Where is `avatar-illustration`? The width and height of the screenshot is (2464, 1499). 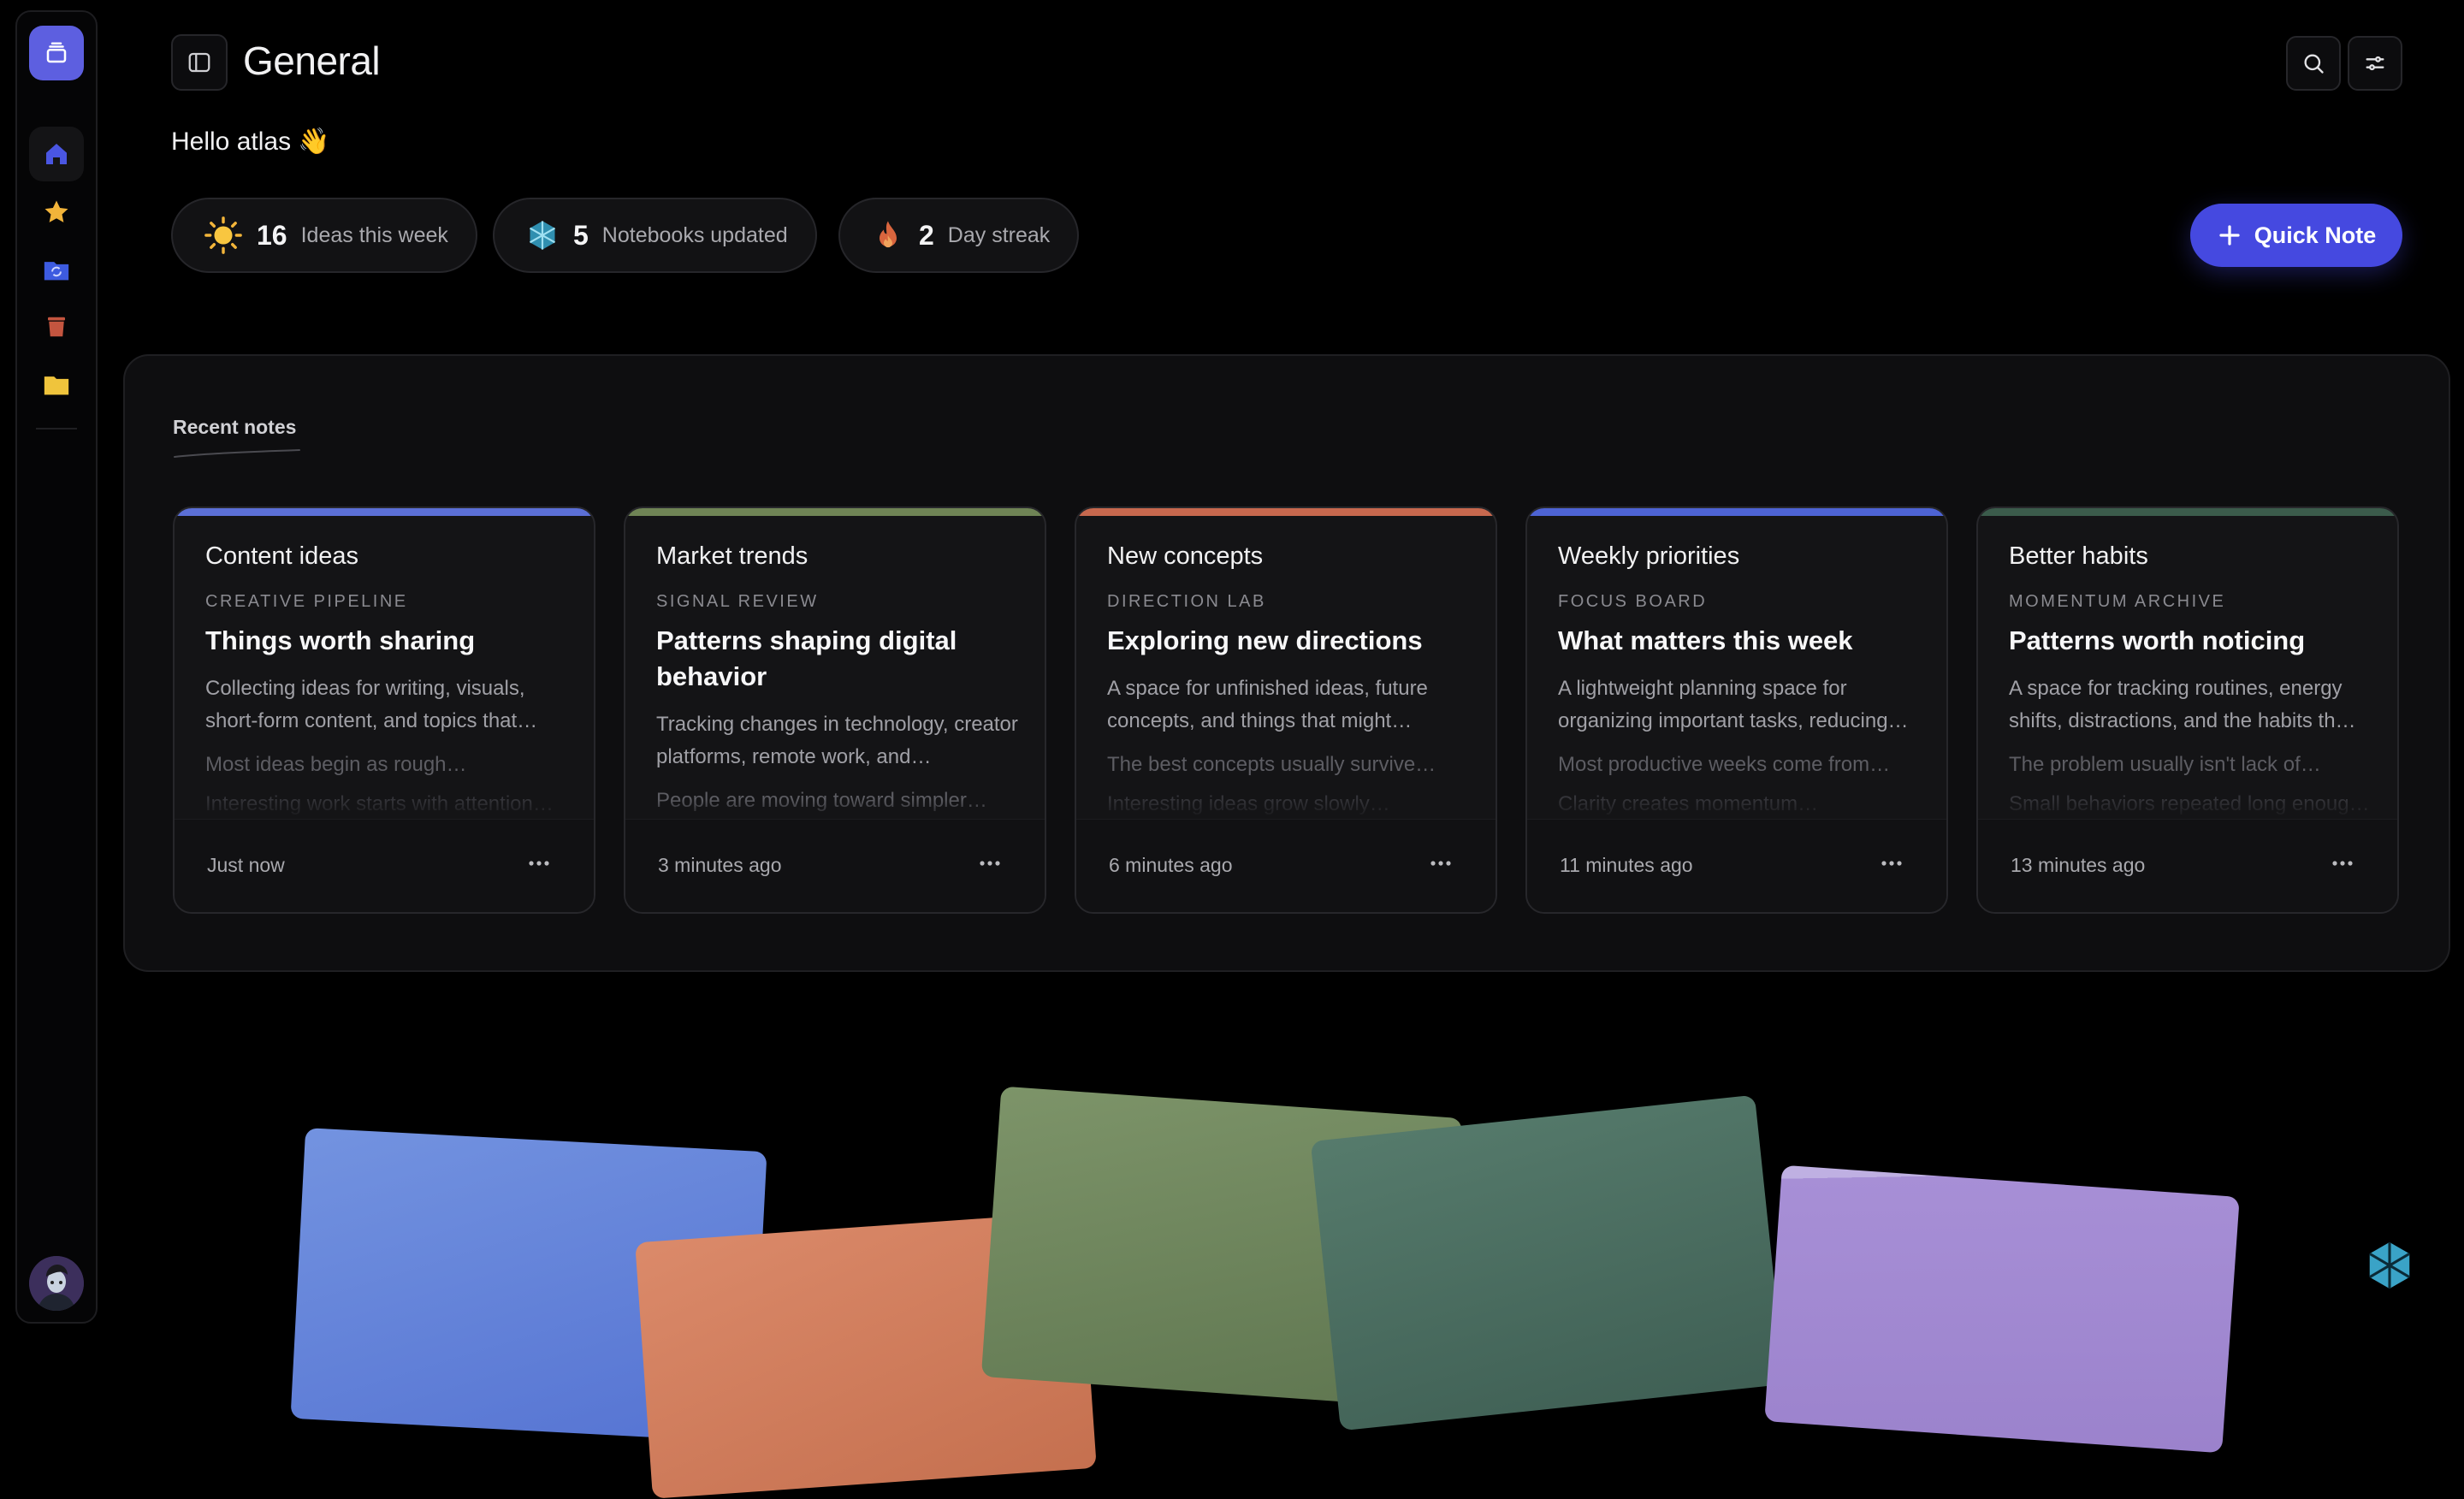
avatar-illustration is located at coordinates (56, 1283).